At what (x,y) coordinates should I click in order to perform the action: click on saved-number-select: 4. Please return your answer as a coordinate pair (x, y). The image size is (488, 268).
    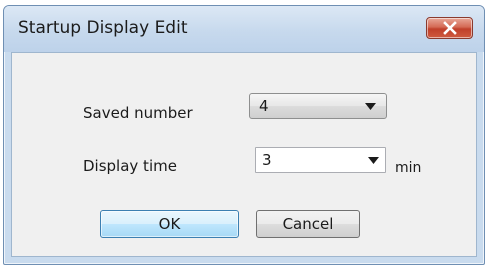
    Looking at the image, I should click on (318, 106).